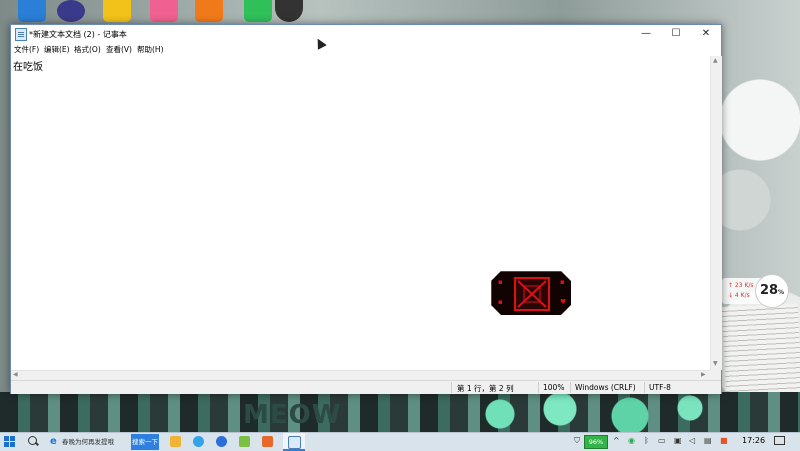 The image size is (800, 451). What do you see at coordinates (724, 440) in the screenshot?
I see `input-method-icon: ■` at bounding box center [724, 440].